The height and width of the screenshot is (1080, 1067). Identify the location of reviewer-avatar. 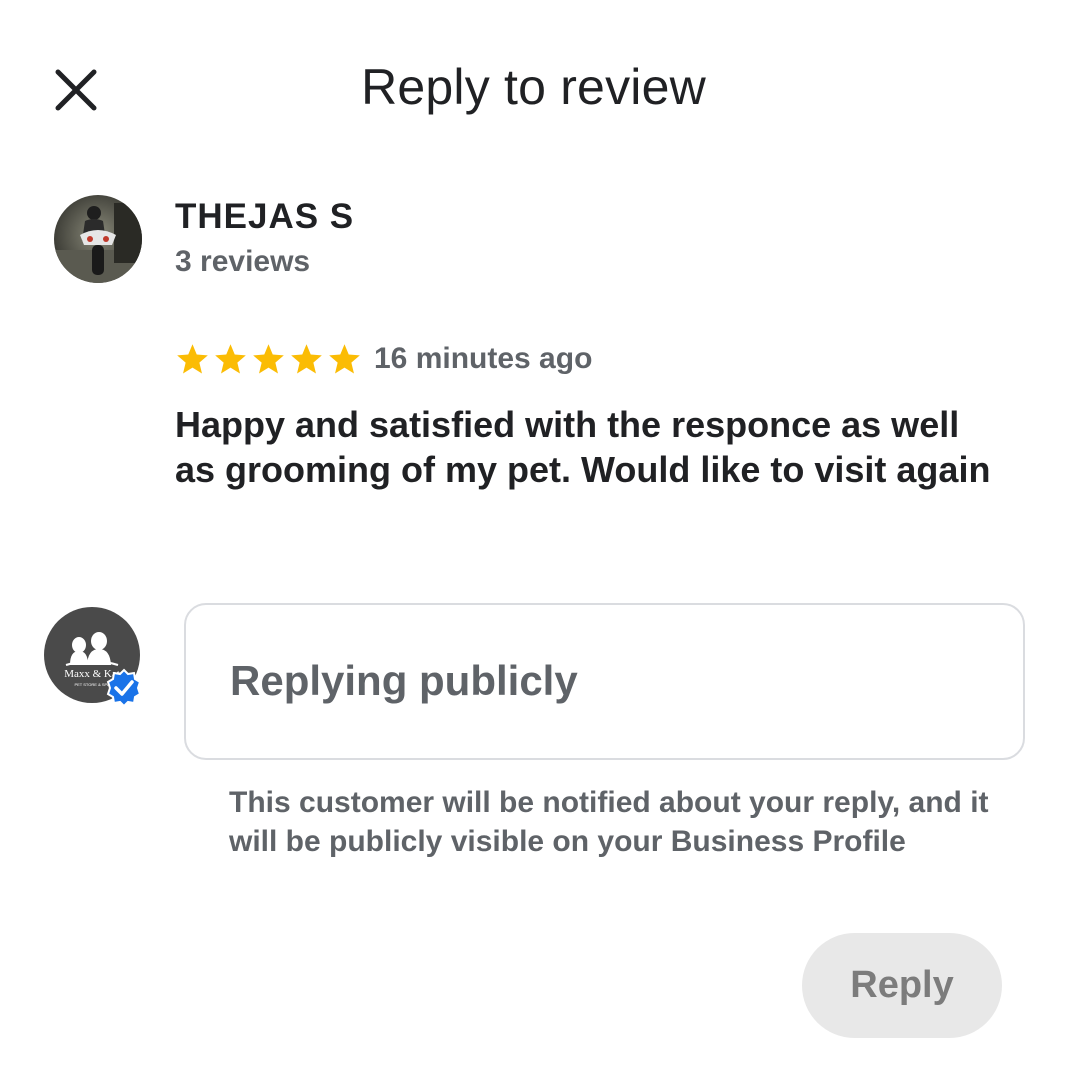
(98, 239).